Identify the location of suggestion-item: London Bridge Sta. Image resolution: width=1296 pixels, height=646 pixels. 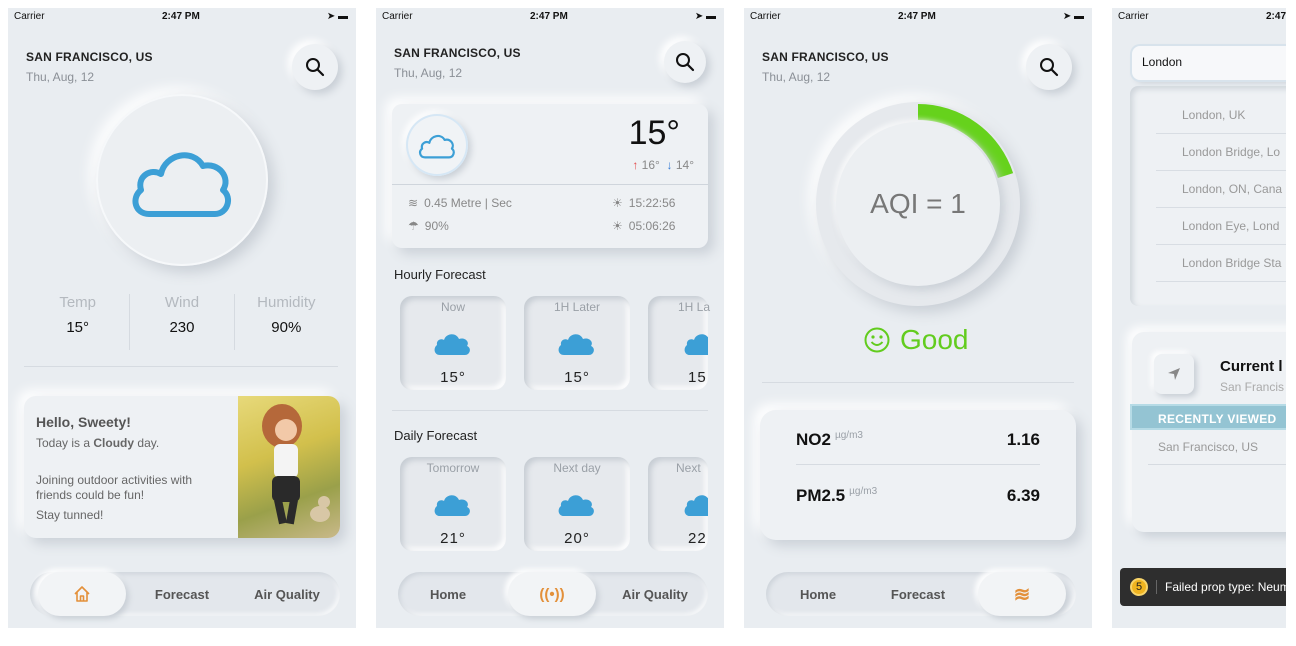
(1221, 264).